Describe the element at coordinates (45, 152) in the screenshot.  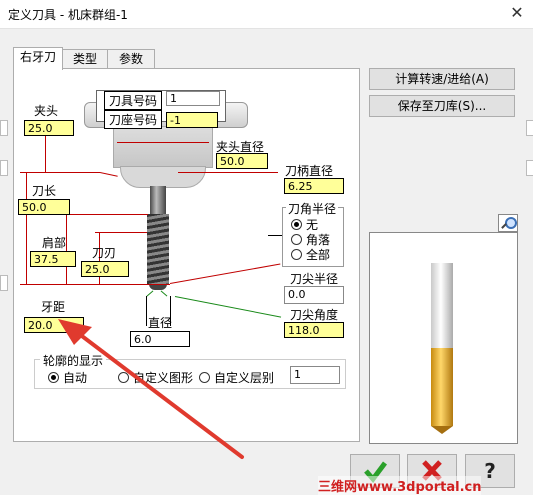
I see `holder-dim` at that location.